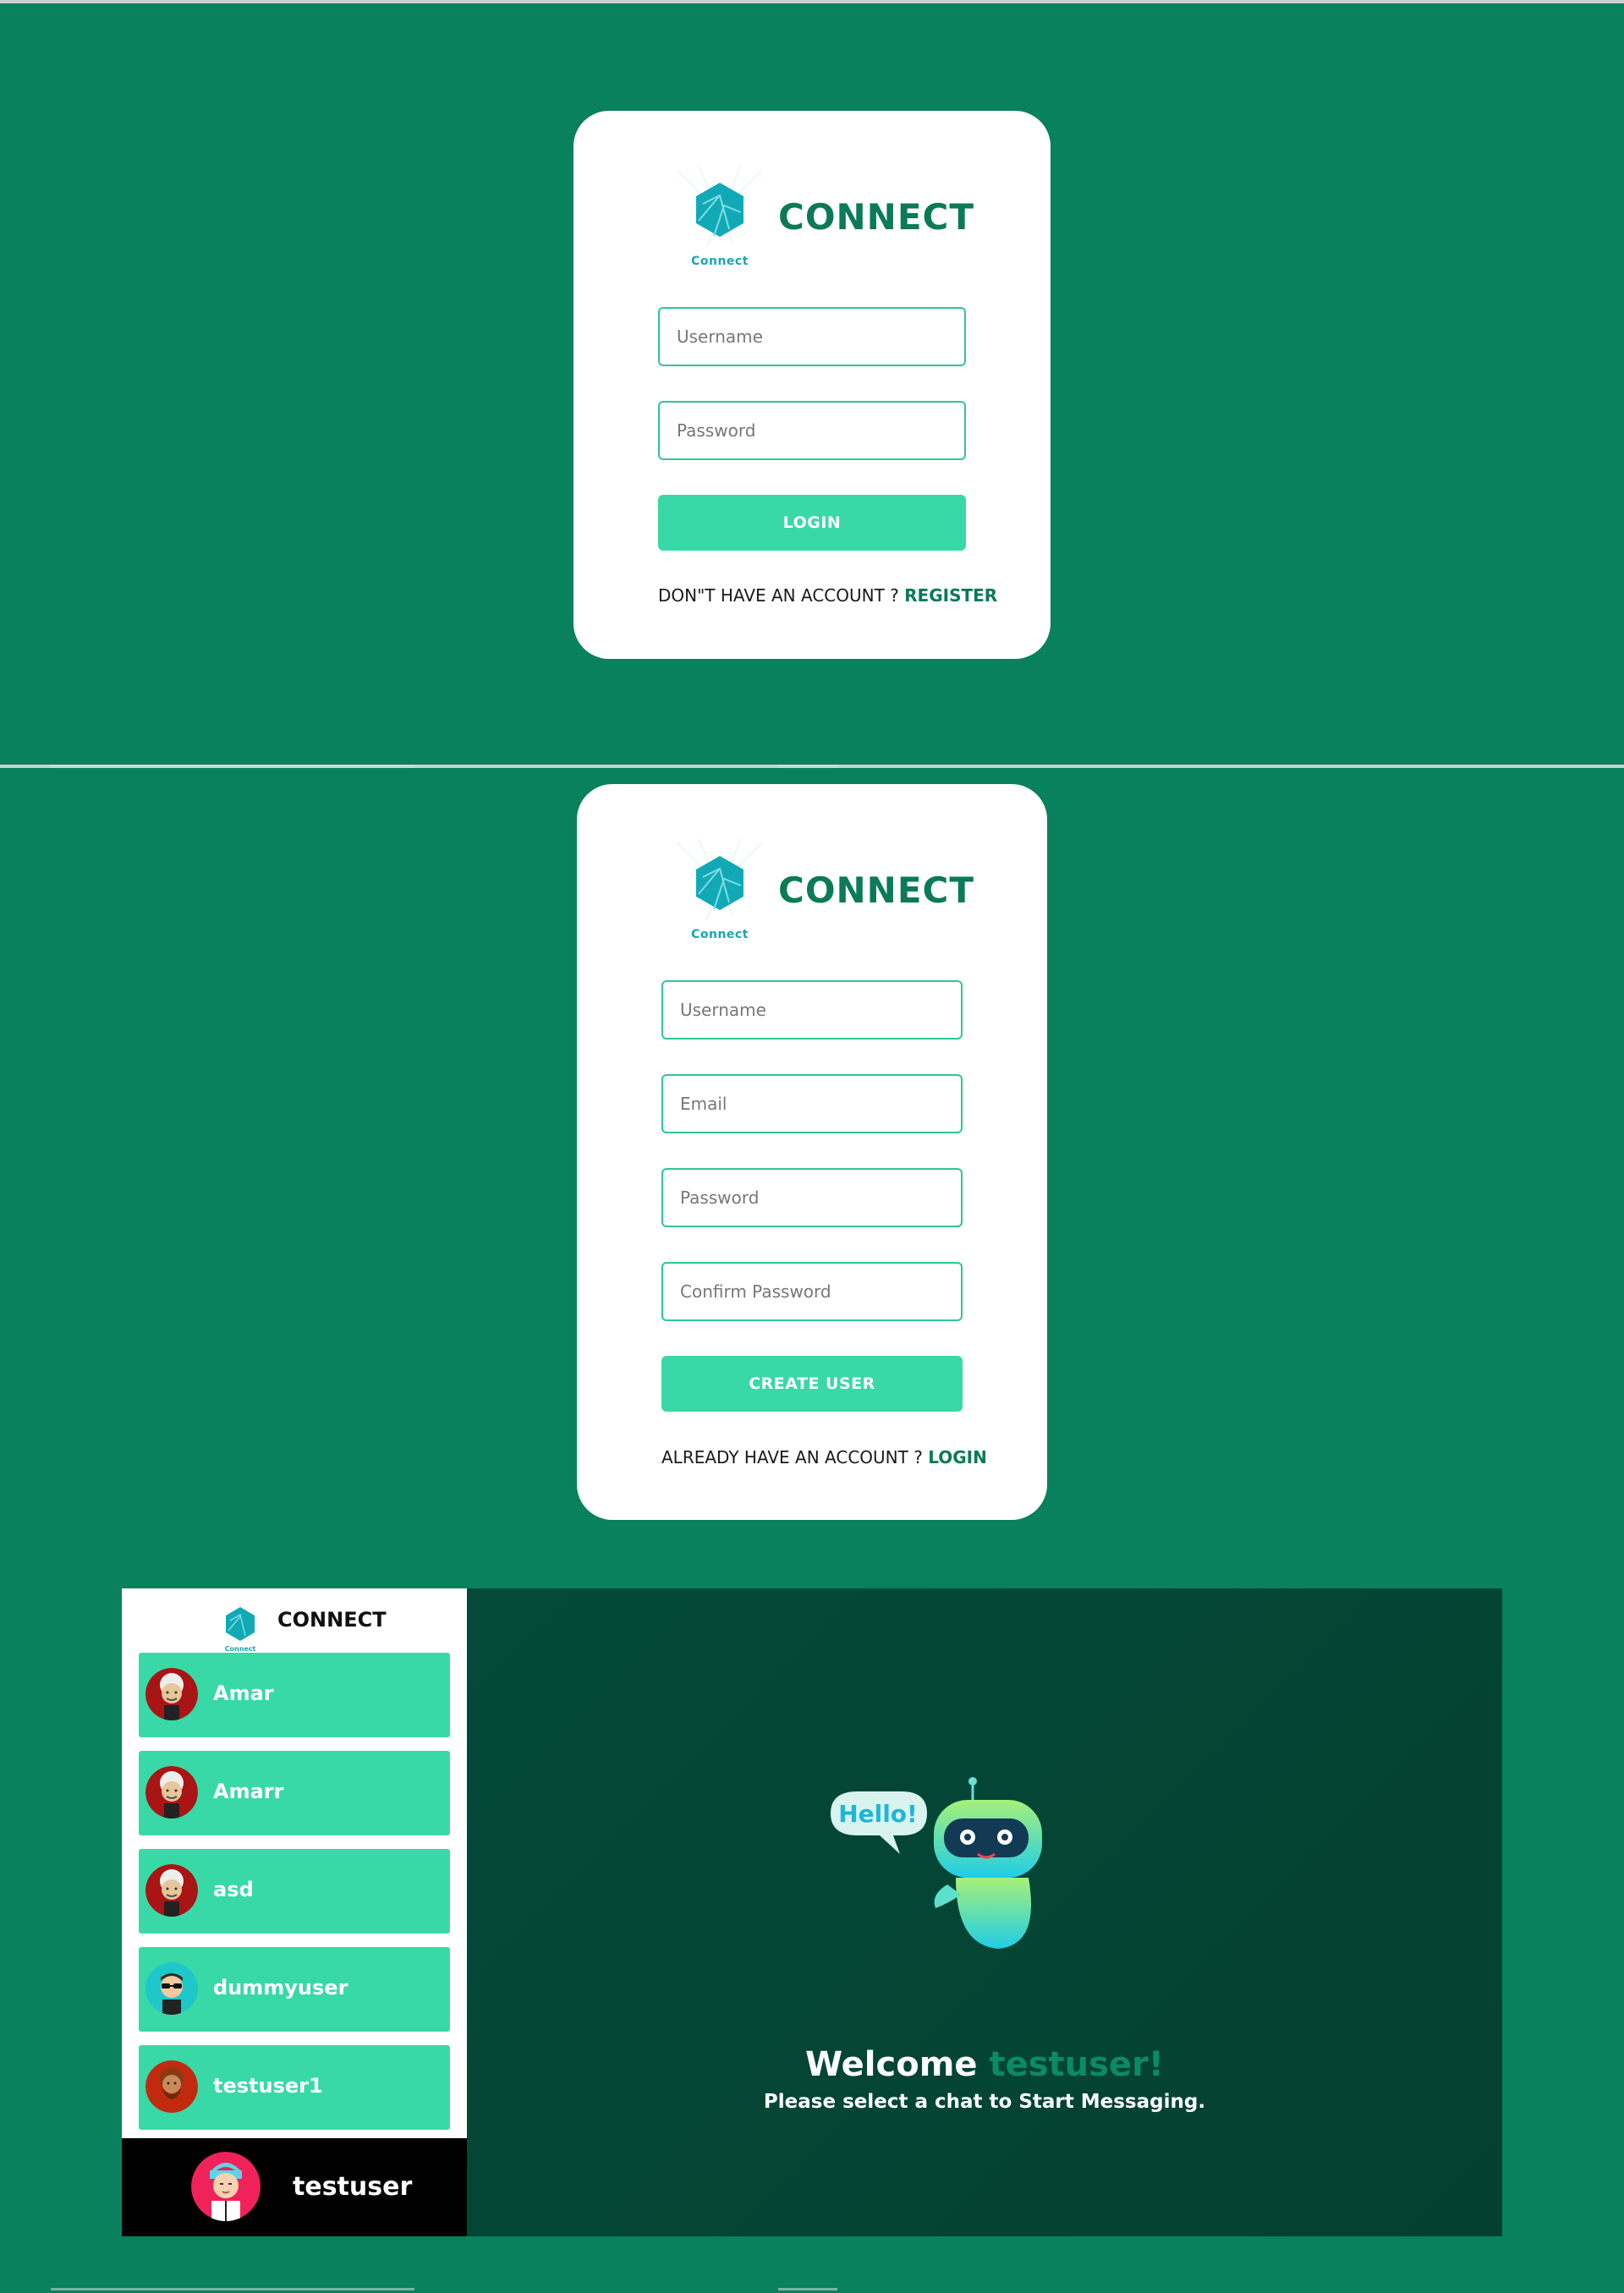 The height and width of the screenshot is (2293, 1624). I want to click on login-link: LOGIN, so click(958, 1457).